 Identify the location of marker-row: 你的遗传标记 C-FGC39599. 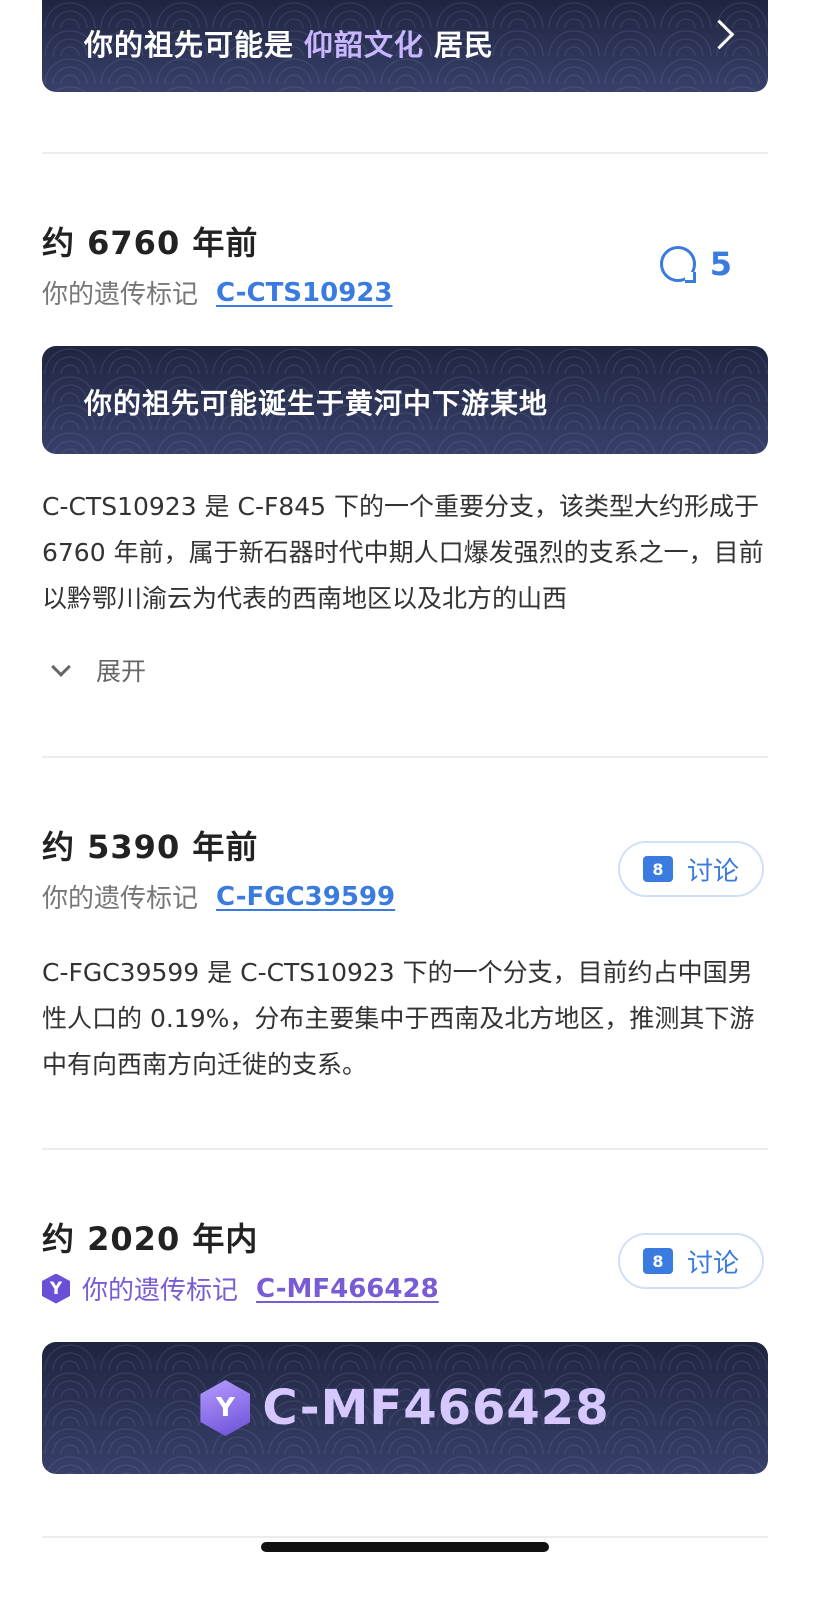
(218, 896).